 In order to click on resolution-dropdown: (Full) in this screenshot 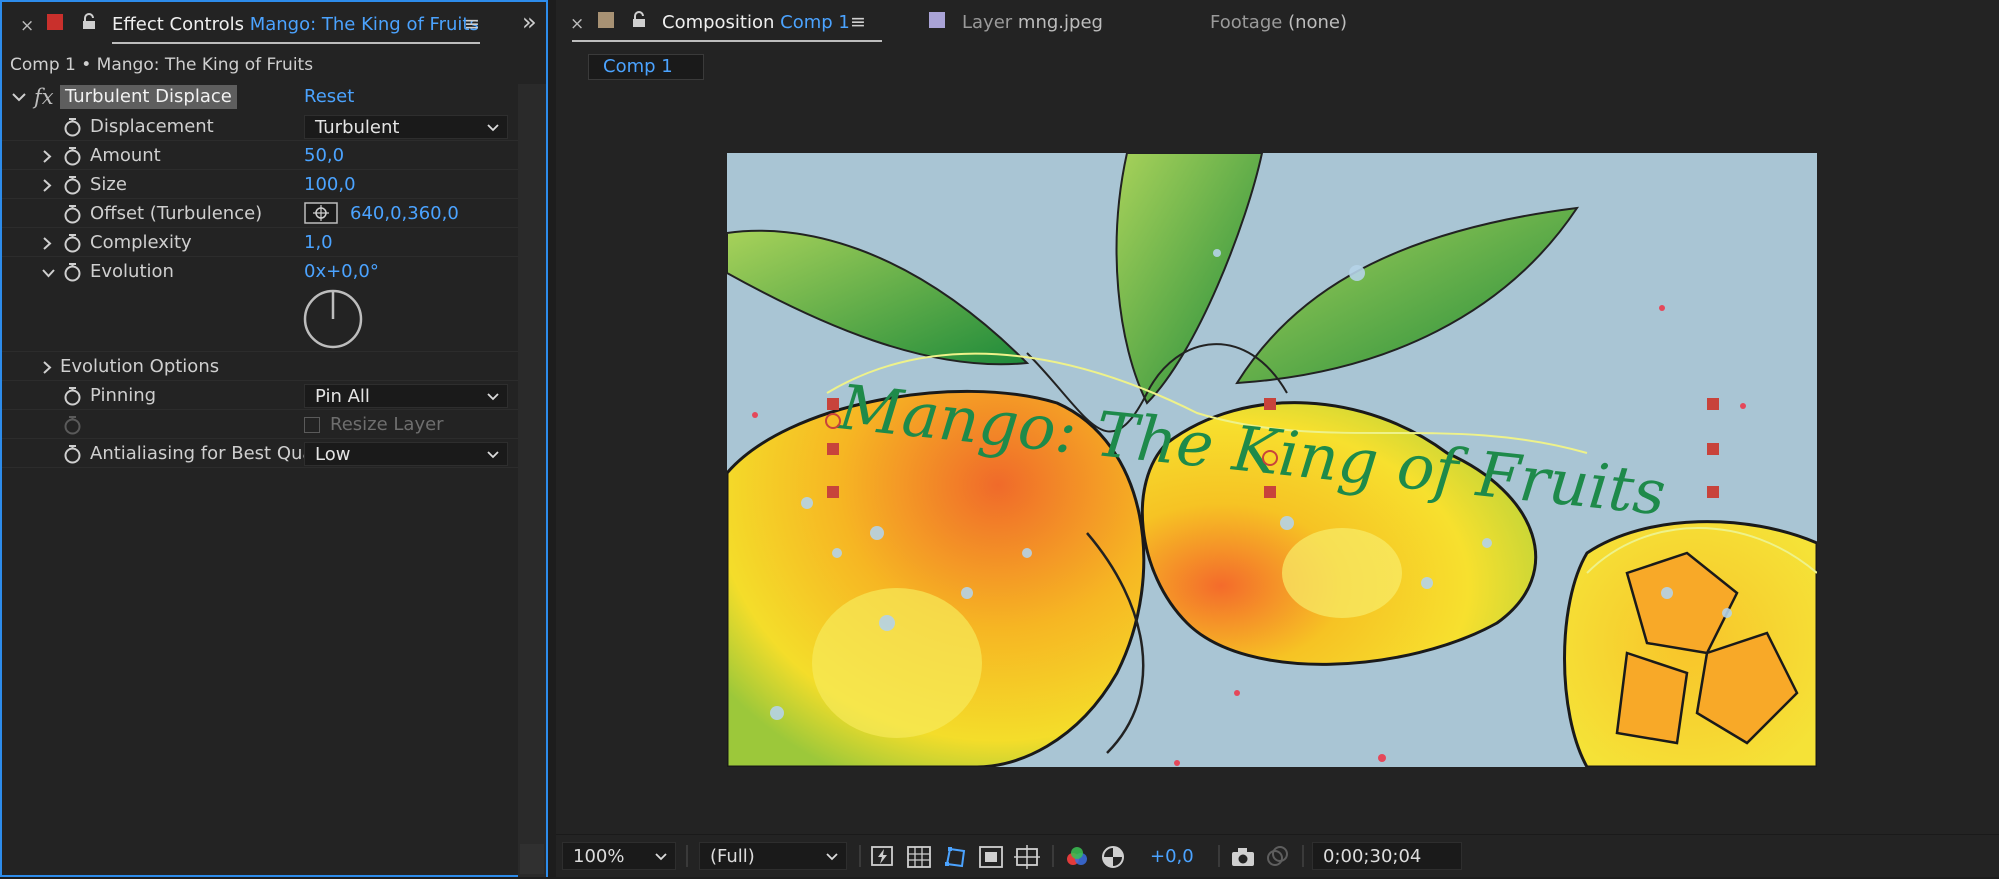, I will do `click(773, 856)`.